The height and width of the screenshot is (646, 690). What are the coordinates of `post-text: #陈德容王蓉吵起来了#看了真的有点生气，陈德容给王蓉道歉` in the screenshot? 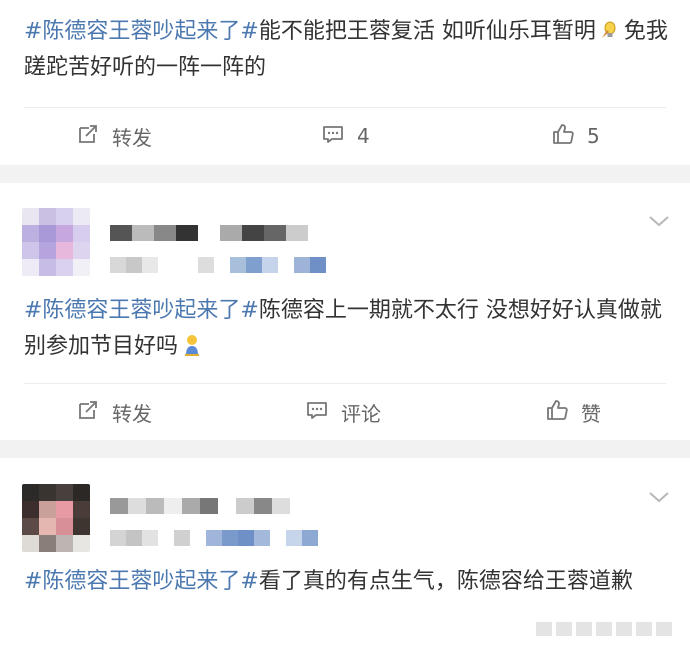 It's located at (346, 582).